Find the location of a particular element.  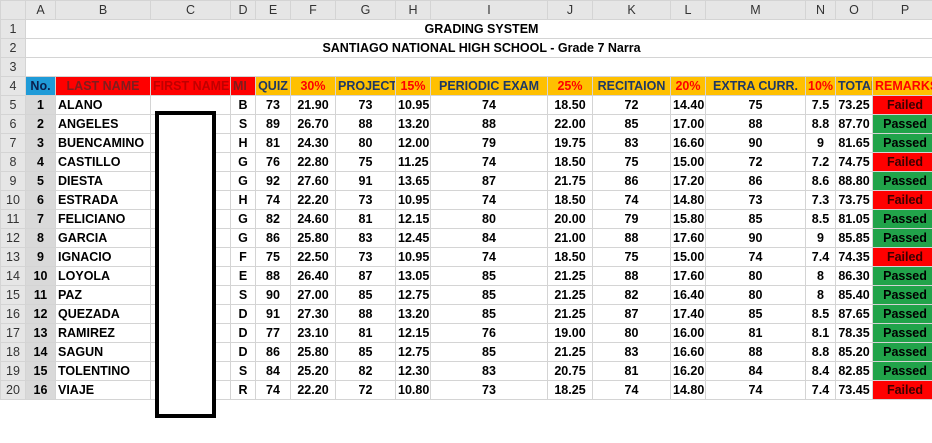

cell-no: 13 is located at coordinates (40, 333).